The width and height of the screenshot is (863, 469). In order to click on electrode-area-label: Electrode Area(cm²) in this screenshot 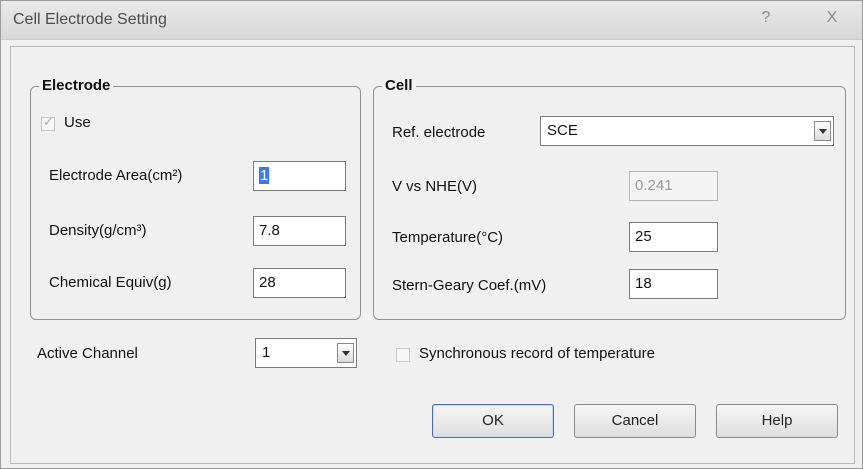, I will do `click(116, 175)`.